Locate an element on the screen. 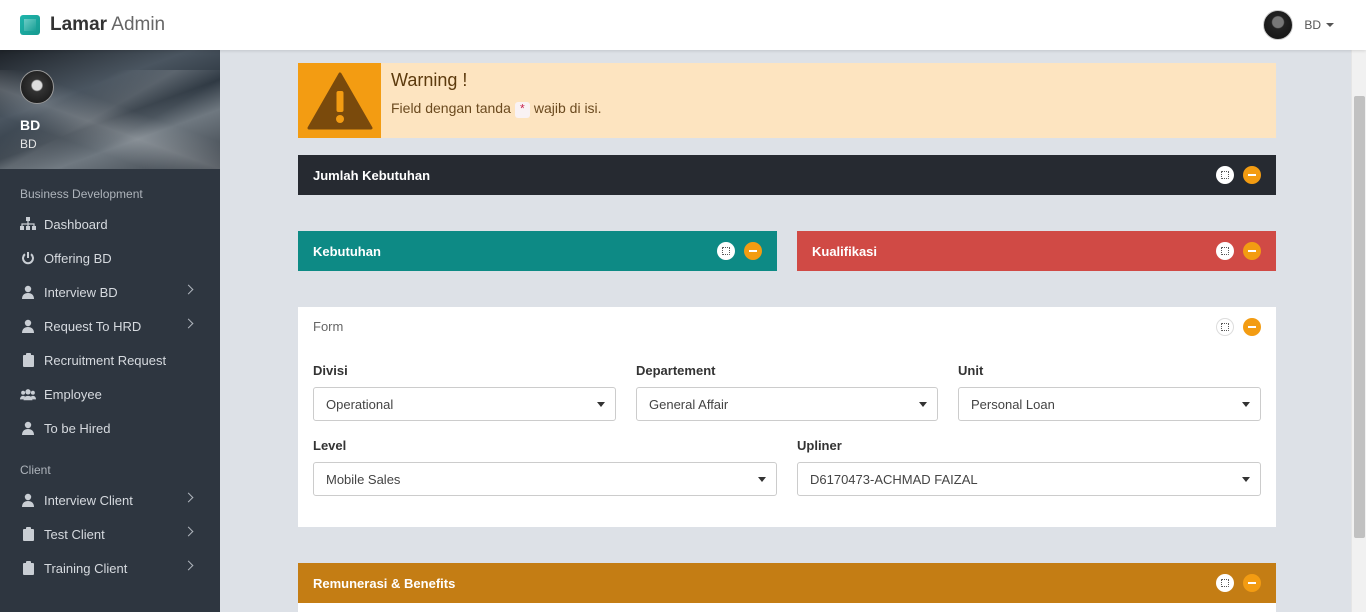 The image size is (1366, 612). upliner-label: Upliner is located at coordinates (819, 445).